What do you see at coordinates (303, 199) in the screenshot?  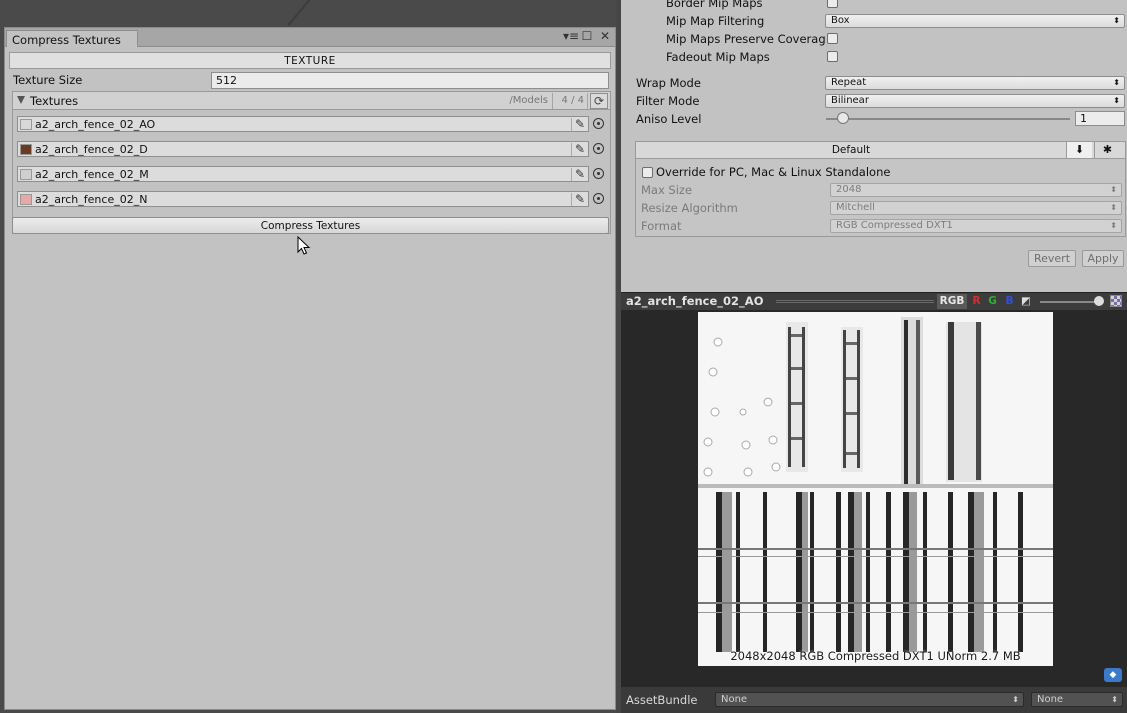 I see `texture-object-field: a2_arch_fence_02_N ✎` at bounding box center [303, 199].